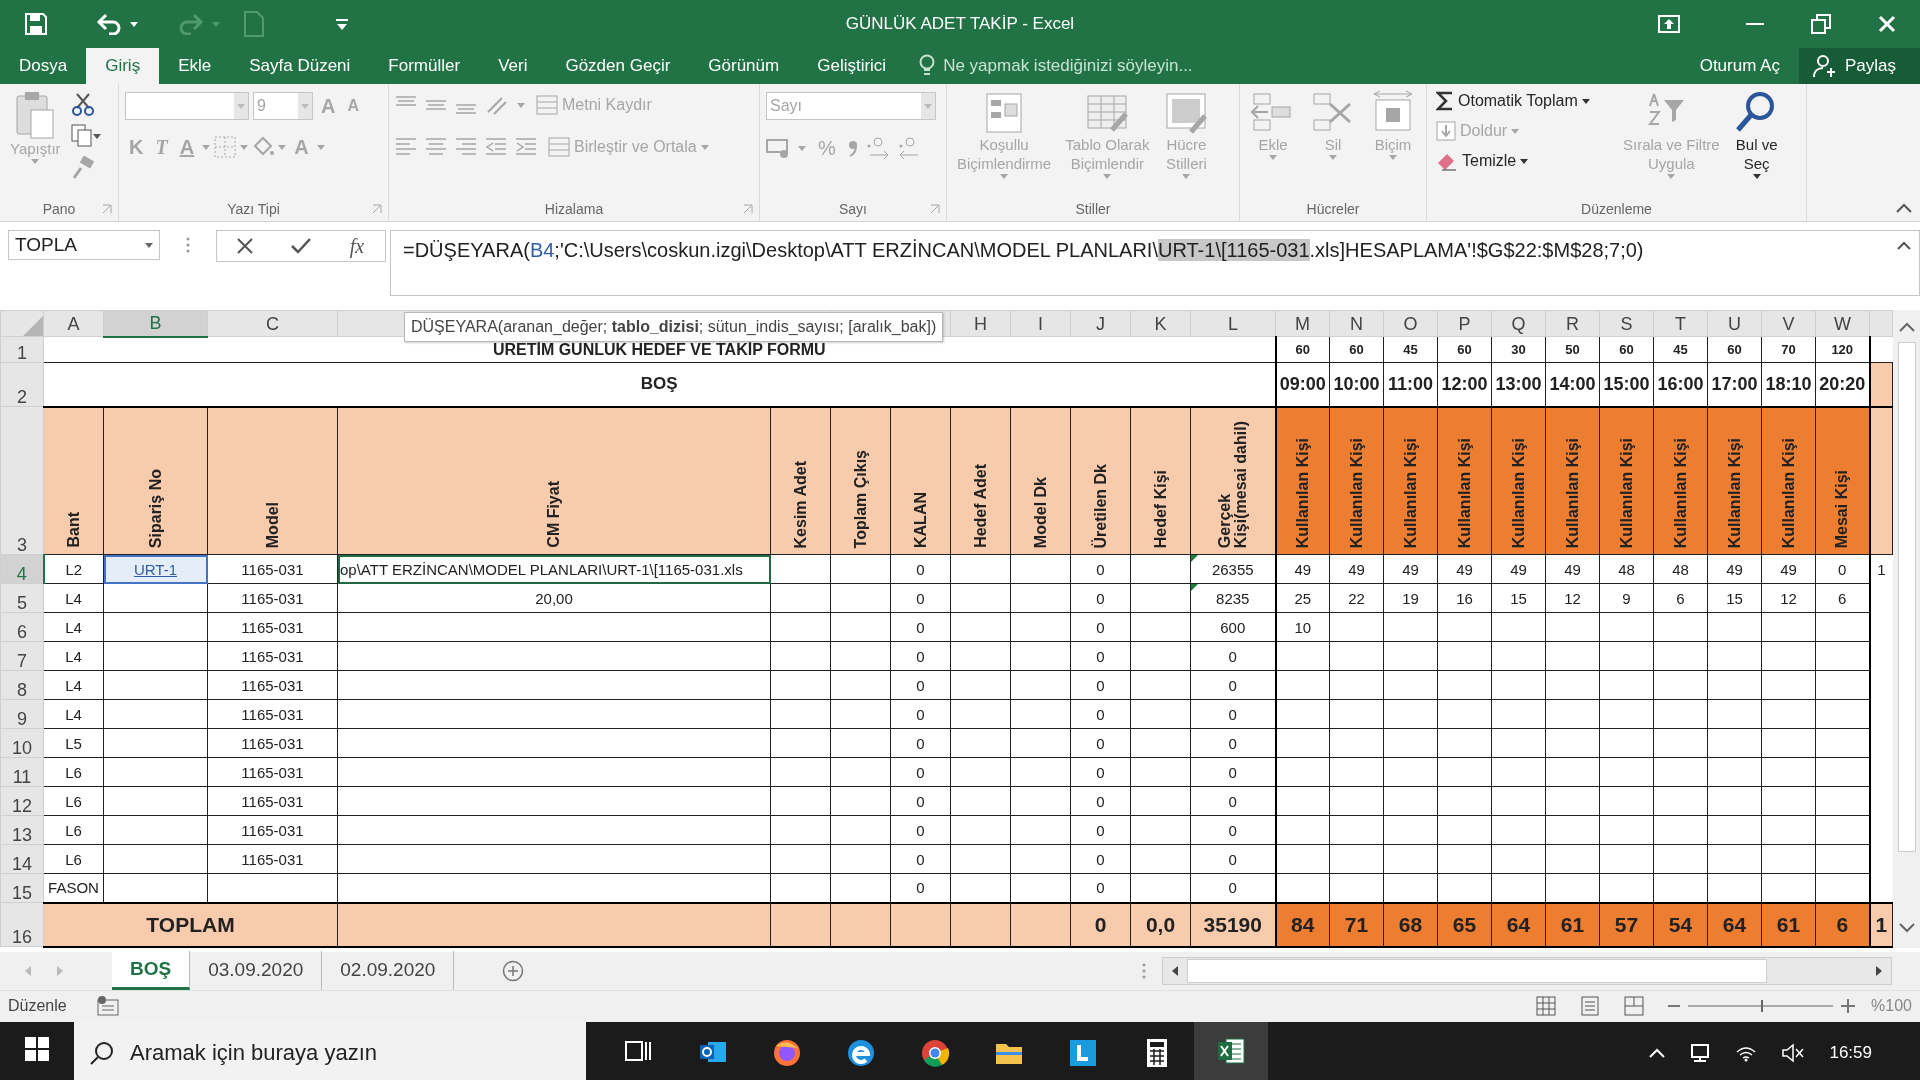 The width and height of the screenshot is (1920, 1080). I want to click on row-header: 16, so click(22, 924).